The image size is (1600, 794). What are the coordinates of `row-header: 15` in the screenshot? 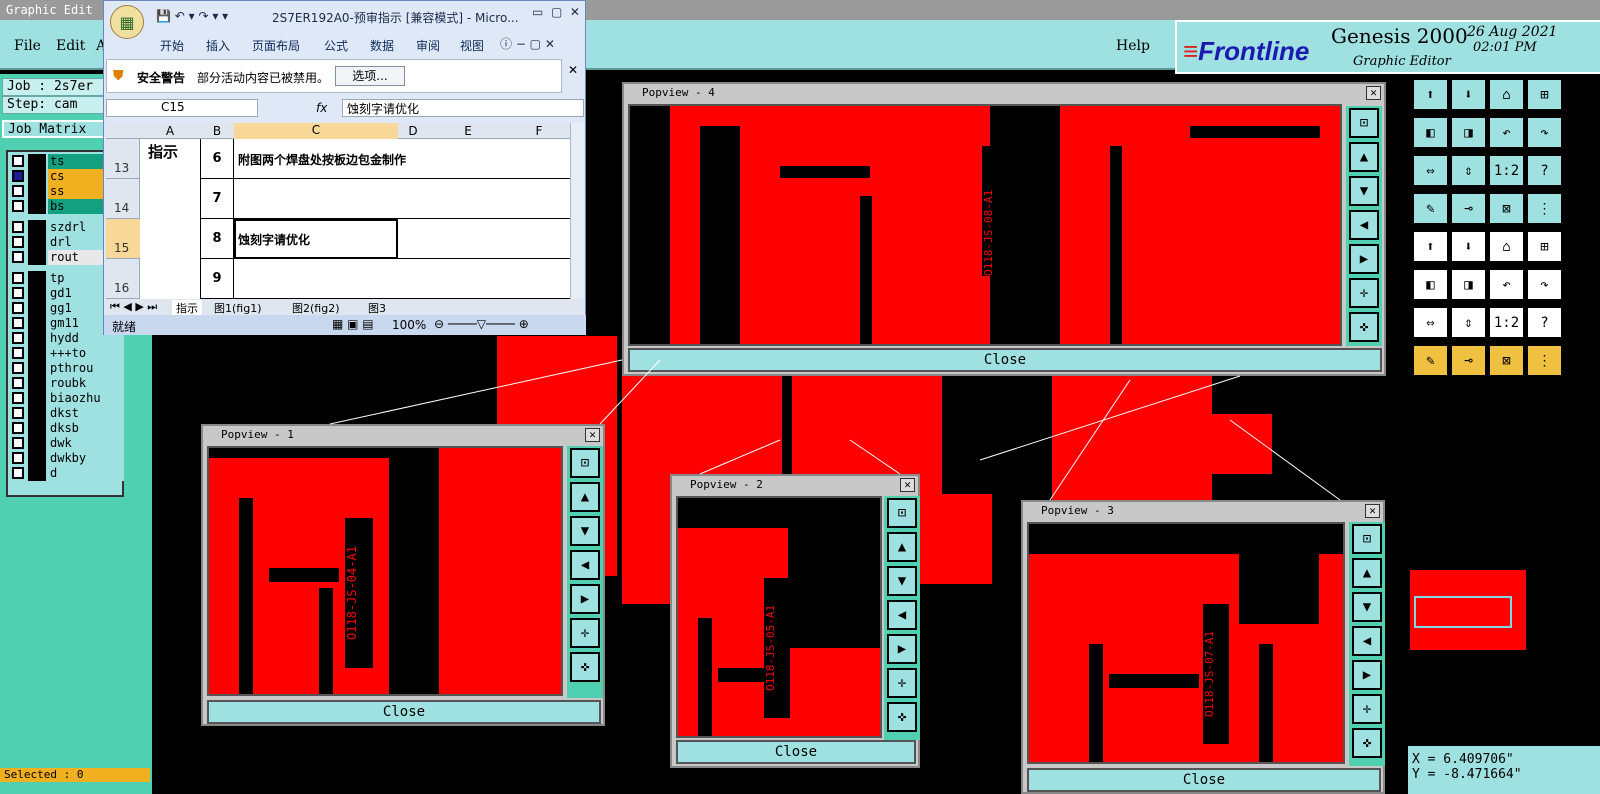 It's located at (123, 239).